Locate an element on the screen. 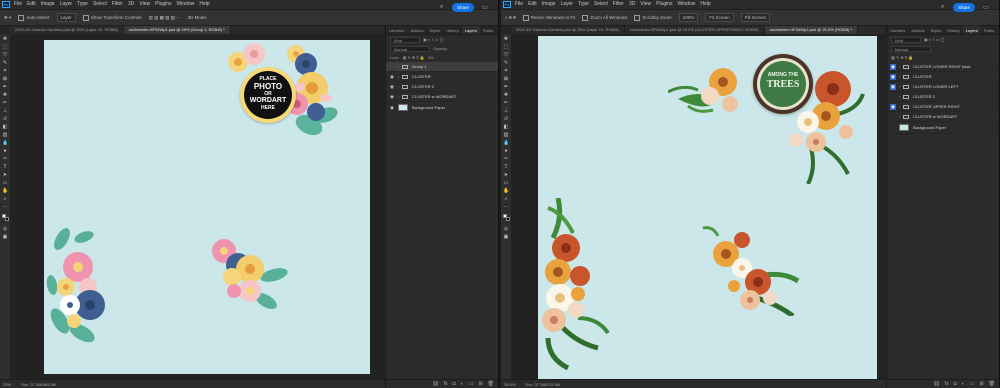  lasso-tool-icon: ➰ is located at coordinates (5, 55).